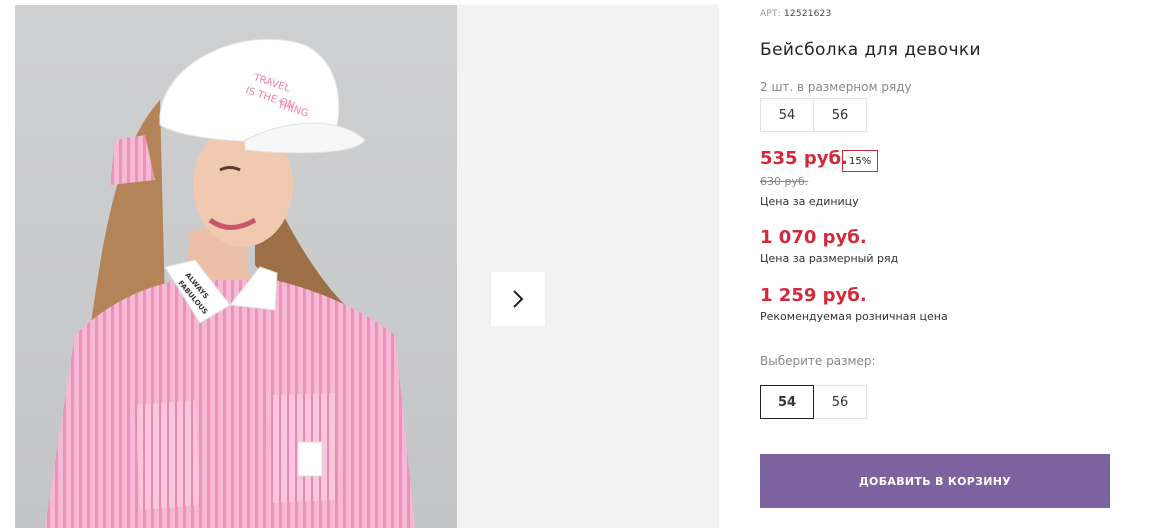 This screenshot has height=528, width=1154. Describe the element at coordinates (770, 14) in the screenshot. I see `sku-label: АРТ:` at that location.